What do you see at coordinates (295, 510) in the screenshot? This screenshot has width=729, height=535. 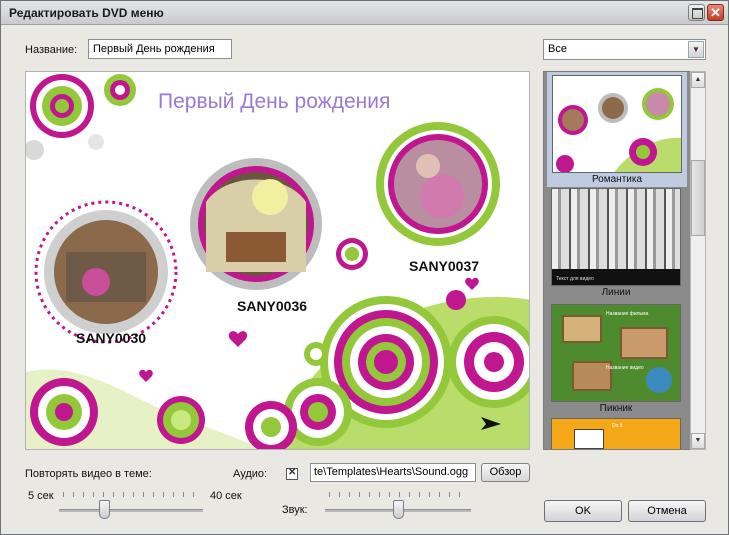 I see `volume-label: Звук:` at bounding box center [295, 510].